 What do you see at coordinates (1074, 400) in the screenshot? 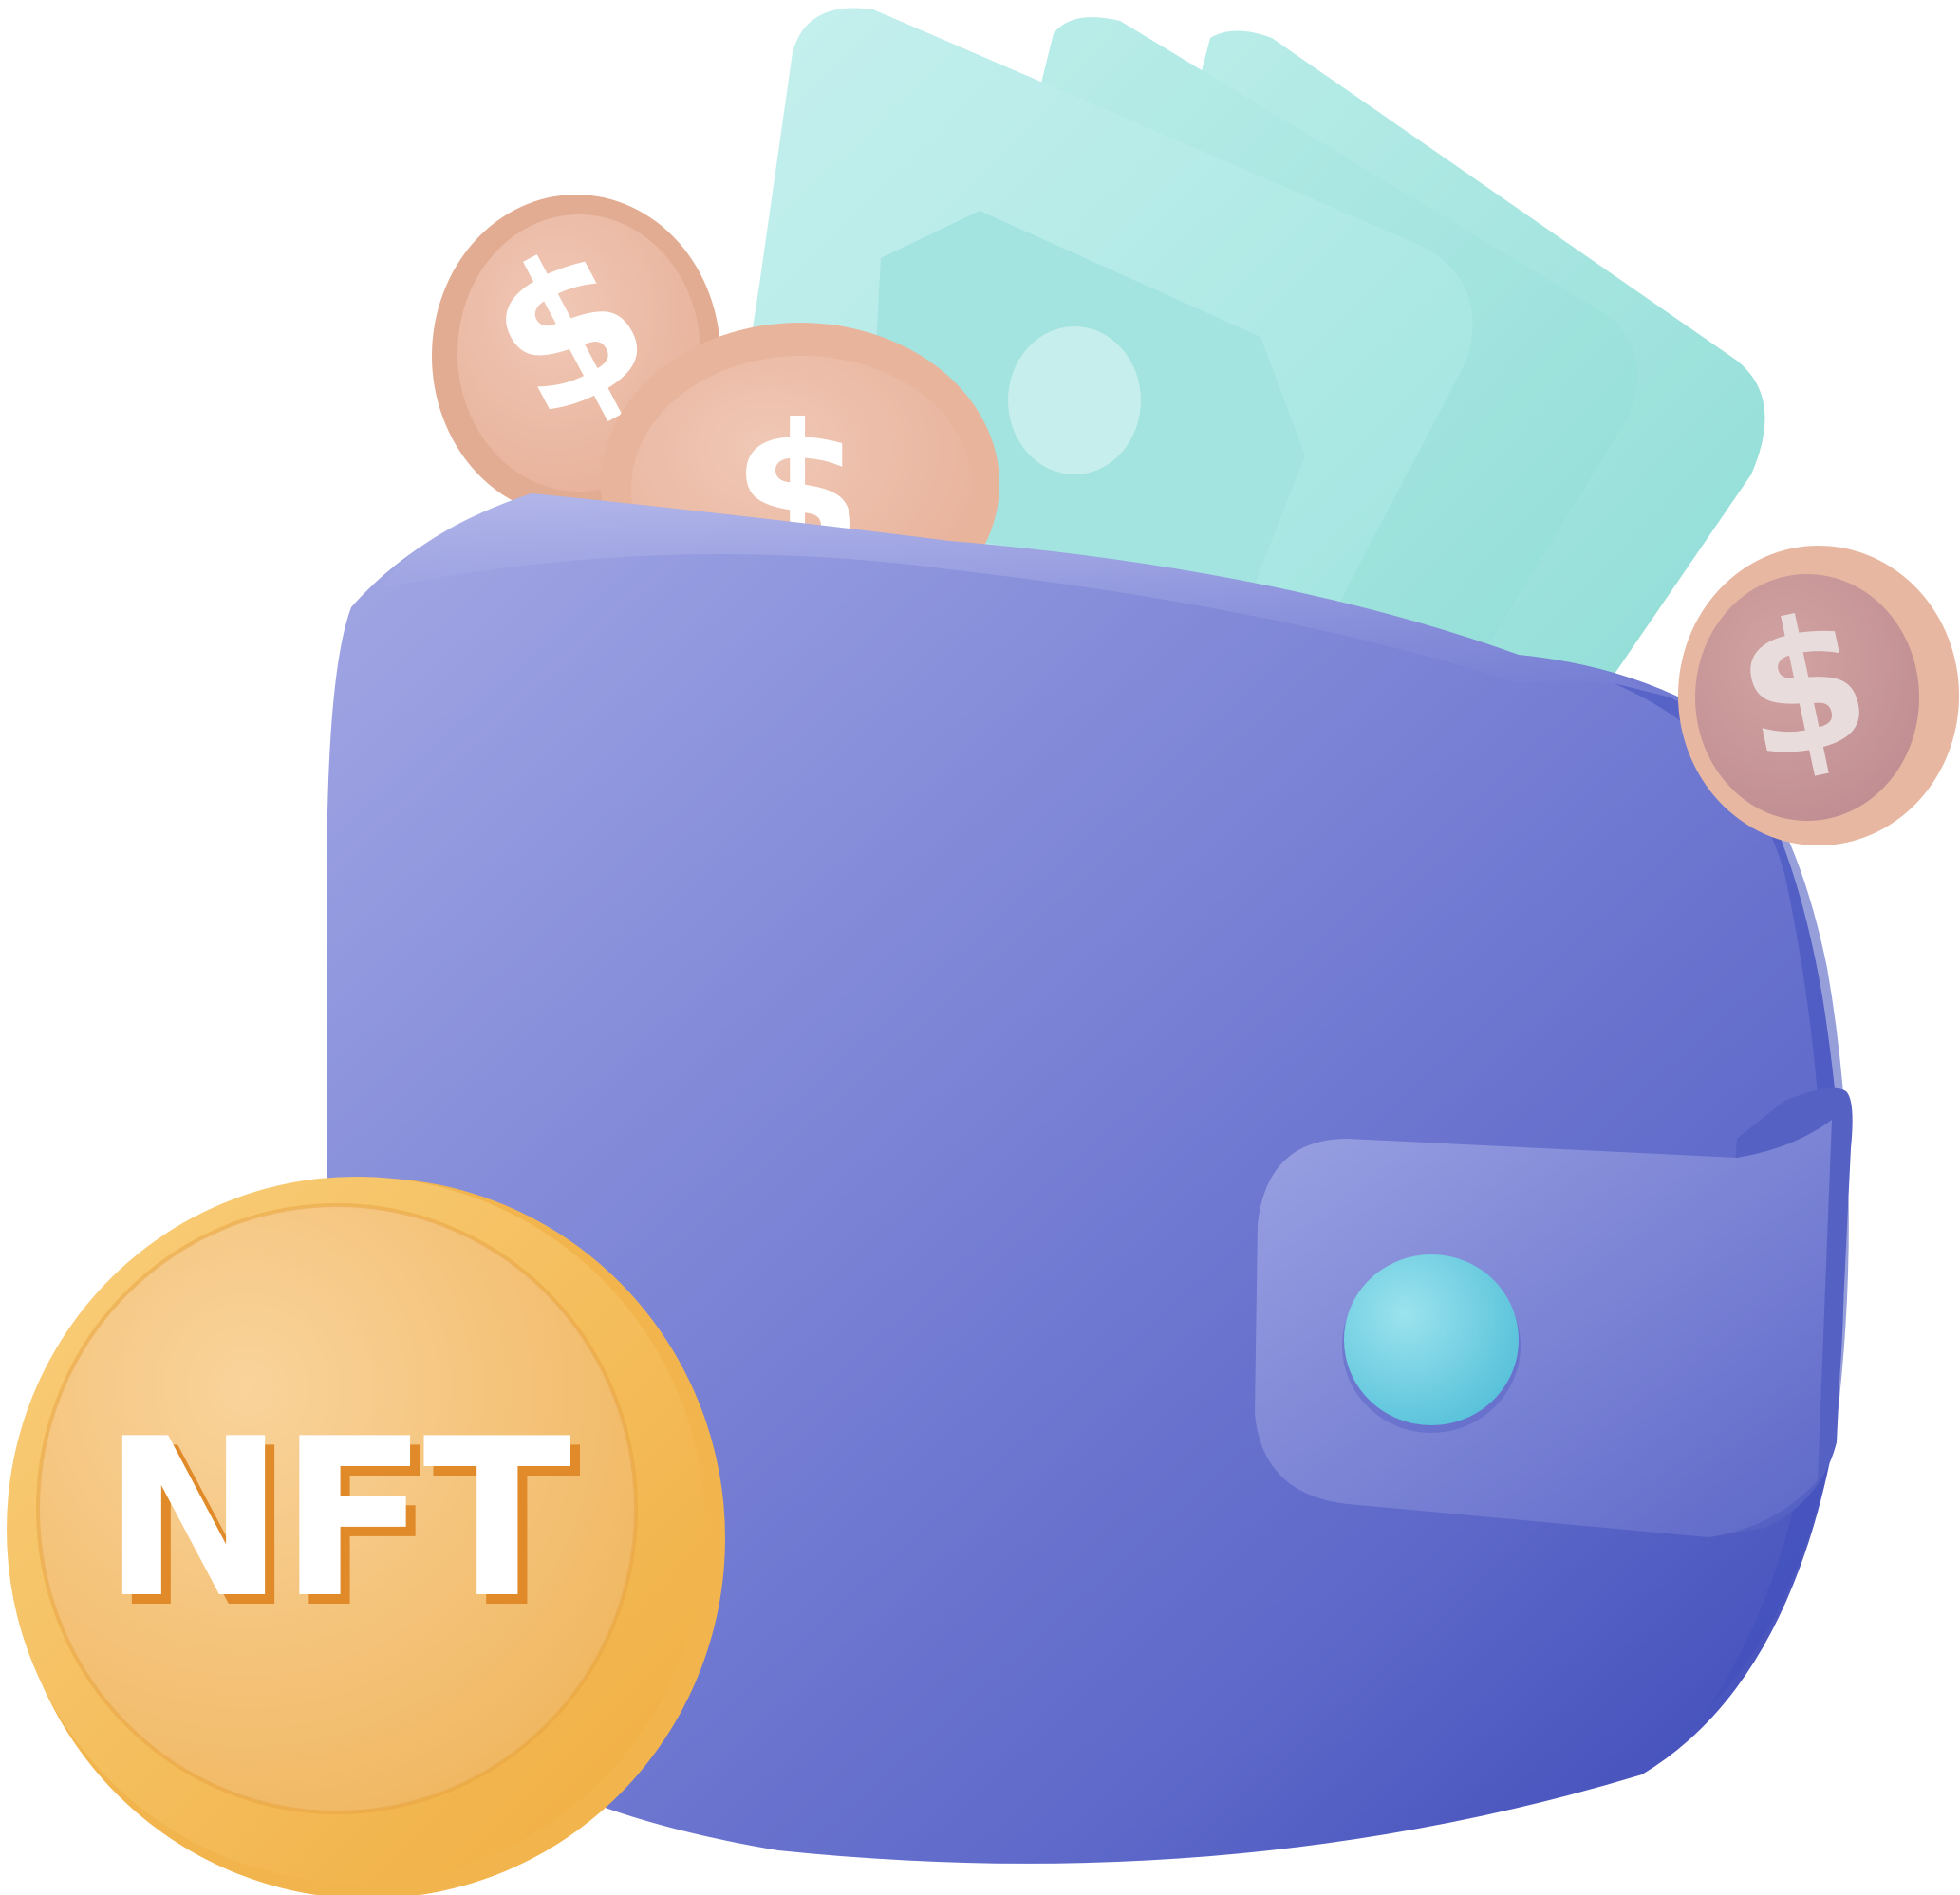
I see `banknote-center-circle` at bounding box center [1074, 400].